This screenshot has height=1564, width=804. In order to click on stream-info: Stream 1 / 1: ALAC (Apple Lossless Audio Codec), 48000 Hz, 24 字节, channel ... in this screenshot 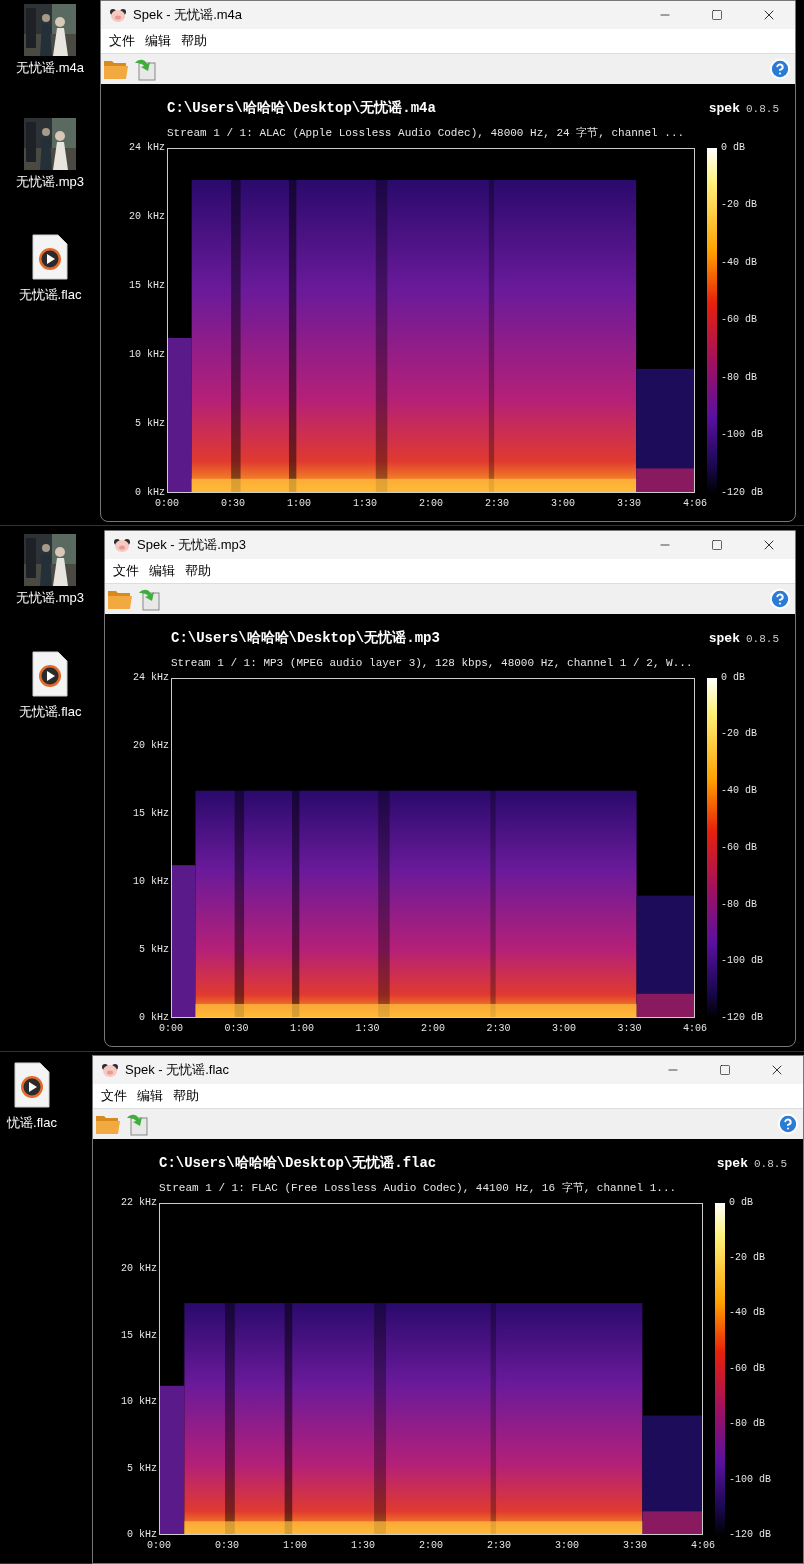, I will do `click(426, 133)`.